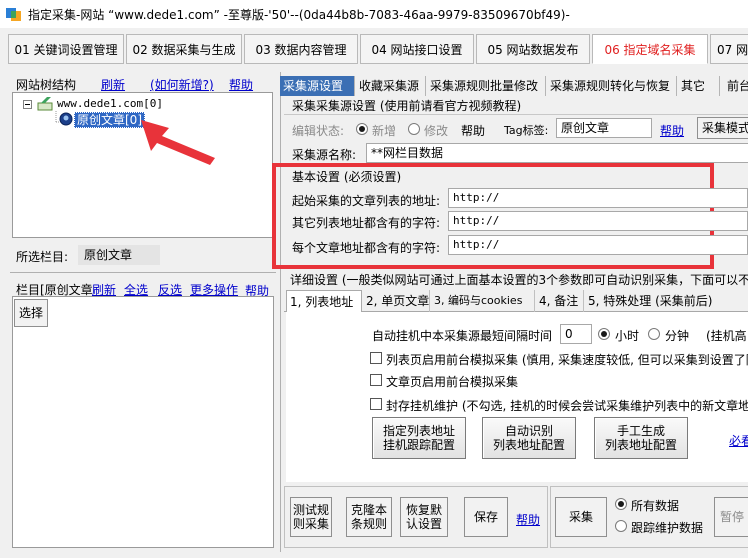 This screenshot has width=748, height=558. Describe the element at coordinates (369, 517) in the screenshot. I see `clone-rule-button: 克隆本 条规则` at that location.